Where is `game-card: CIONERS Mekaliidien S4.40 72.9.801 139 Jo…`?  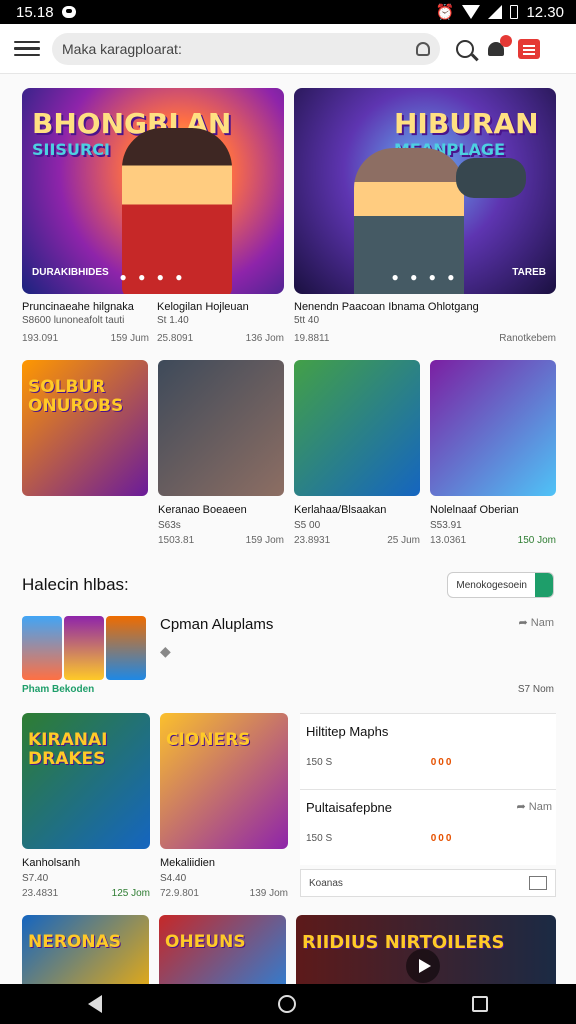 game-card: CIONERS Mekaliidien S4.40 72.9.801 139 Jo… is located at coordinates (224, 806).